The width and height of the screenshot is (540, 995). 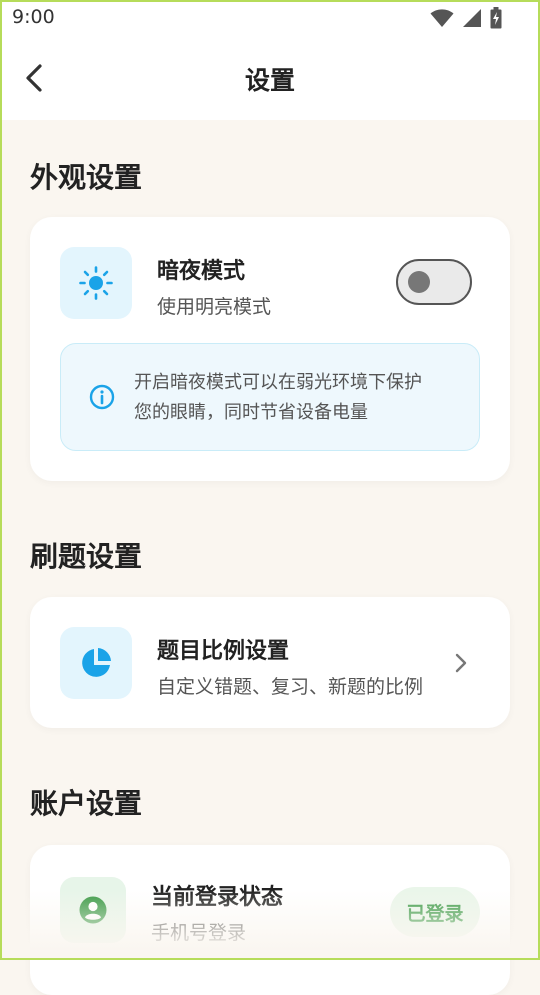 I want to click on user-circle-icon, so click(x=93, y=910).